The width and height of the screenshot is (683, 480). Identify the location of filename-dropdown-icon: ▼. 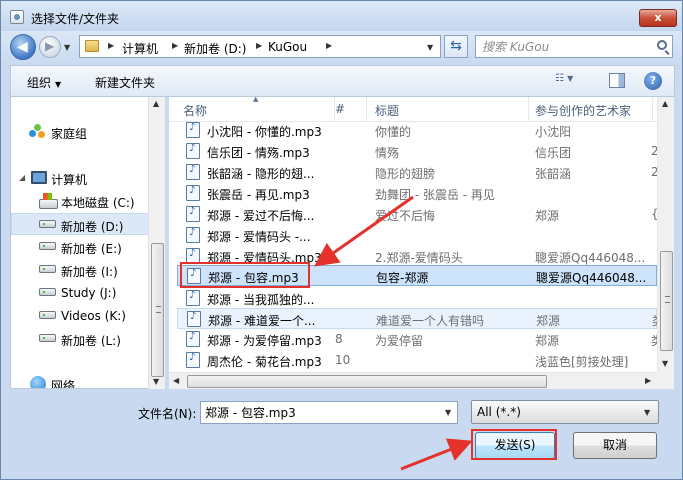
(448, 412).